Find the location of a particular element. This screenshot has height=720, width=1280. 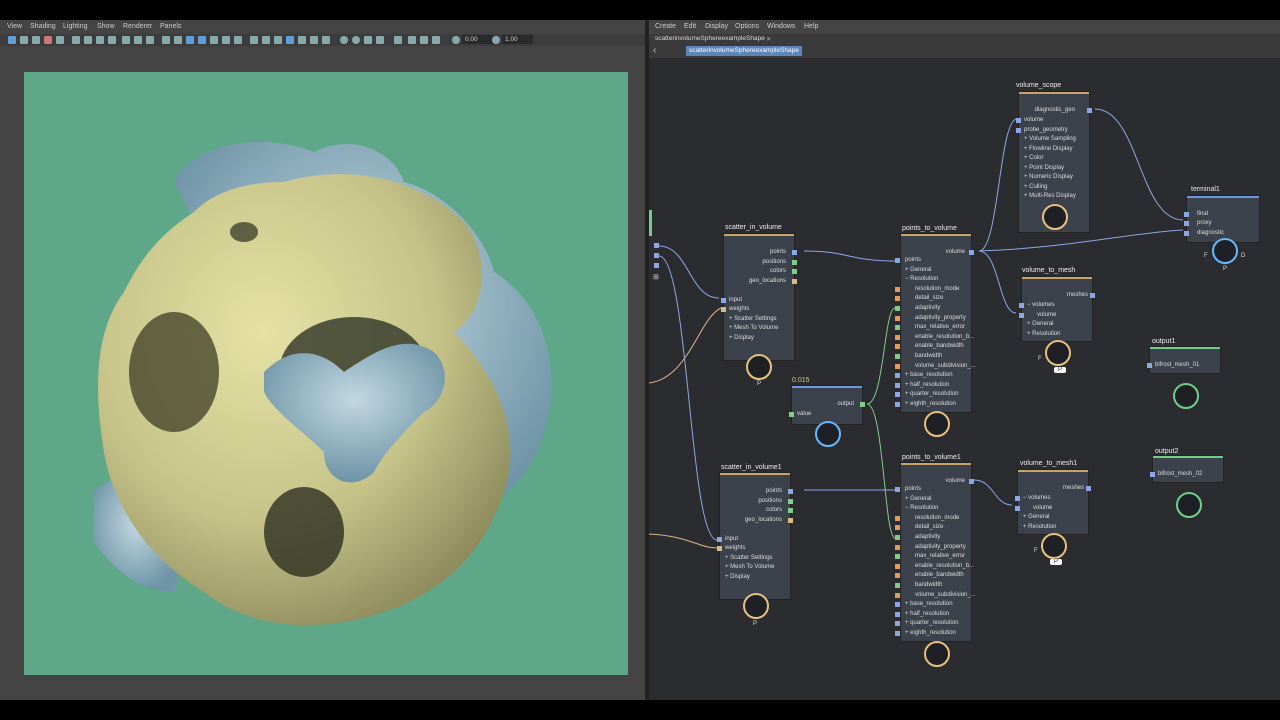

xray-joints-icon is located at coordinates (278, 40).